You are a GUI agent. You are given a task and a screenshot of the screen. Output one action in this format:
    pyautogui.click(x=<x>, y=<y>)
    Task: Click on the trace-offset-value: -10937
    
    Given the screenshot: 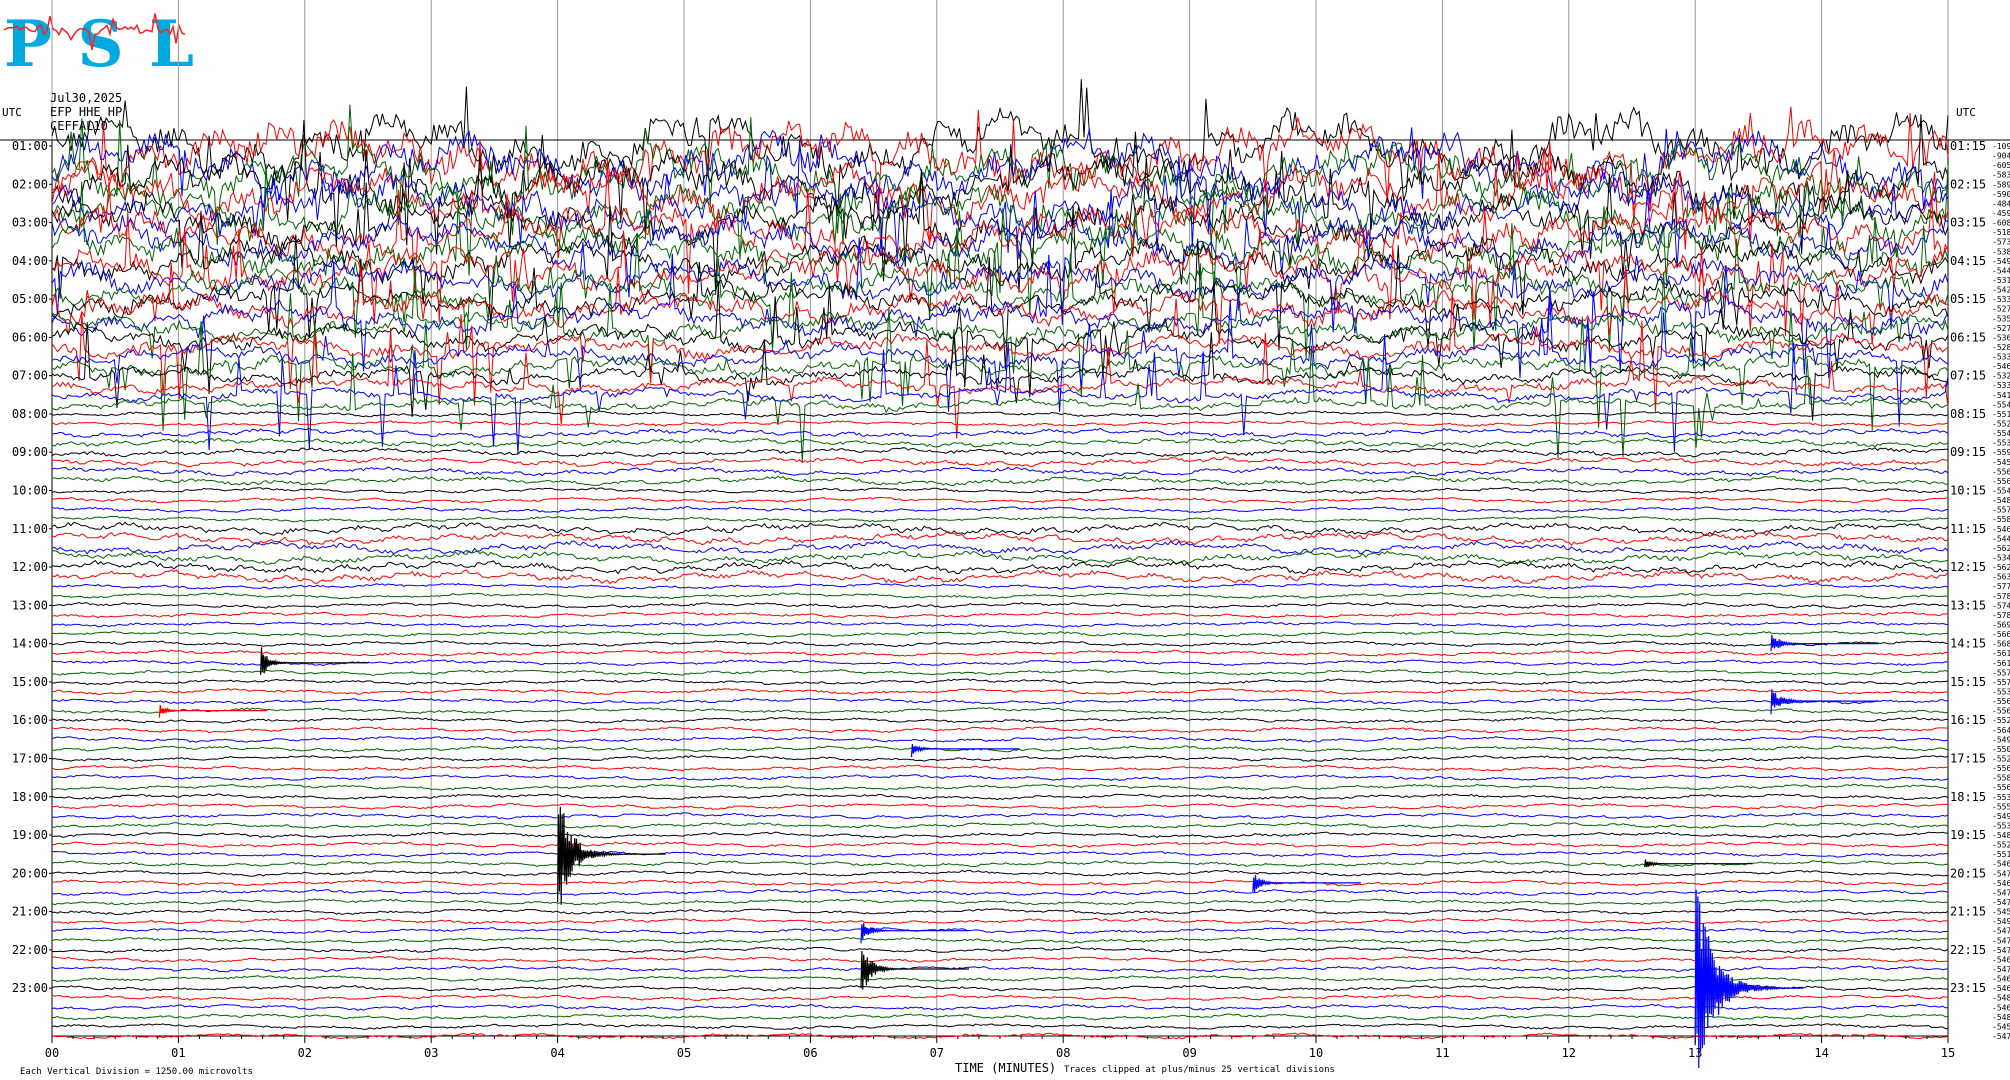 What is the action you would take?
    pyautogui.click(x=2001, y=146)
    